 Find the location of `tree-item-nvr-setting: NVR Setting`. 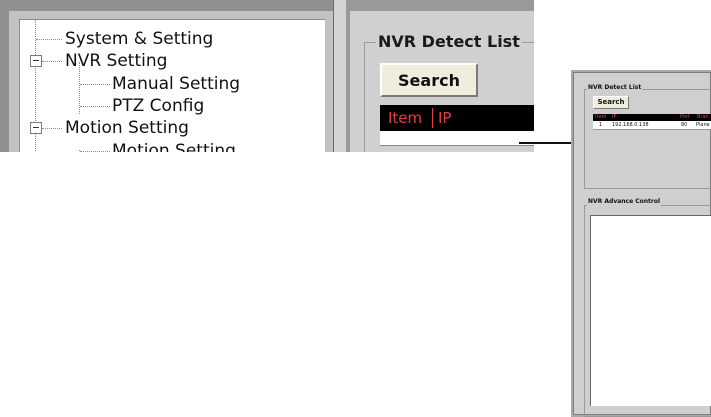

tree-item-nvr-setting: NVR Setting is located at coordinates (116, 61).